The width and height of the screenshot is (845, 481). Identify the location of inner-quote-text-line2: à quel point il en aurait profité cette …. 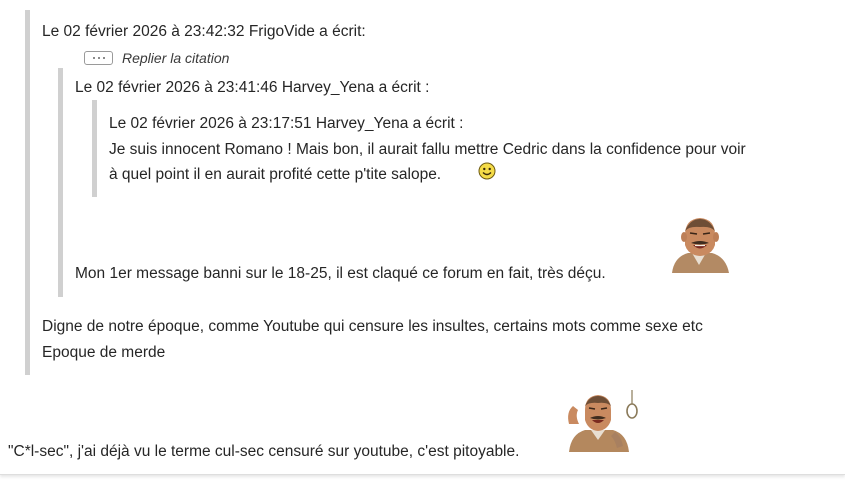
(275, 174).